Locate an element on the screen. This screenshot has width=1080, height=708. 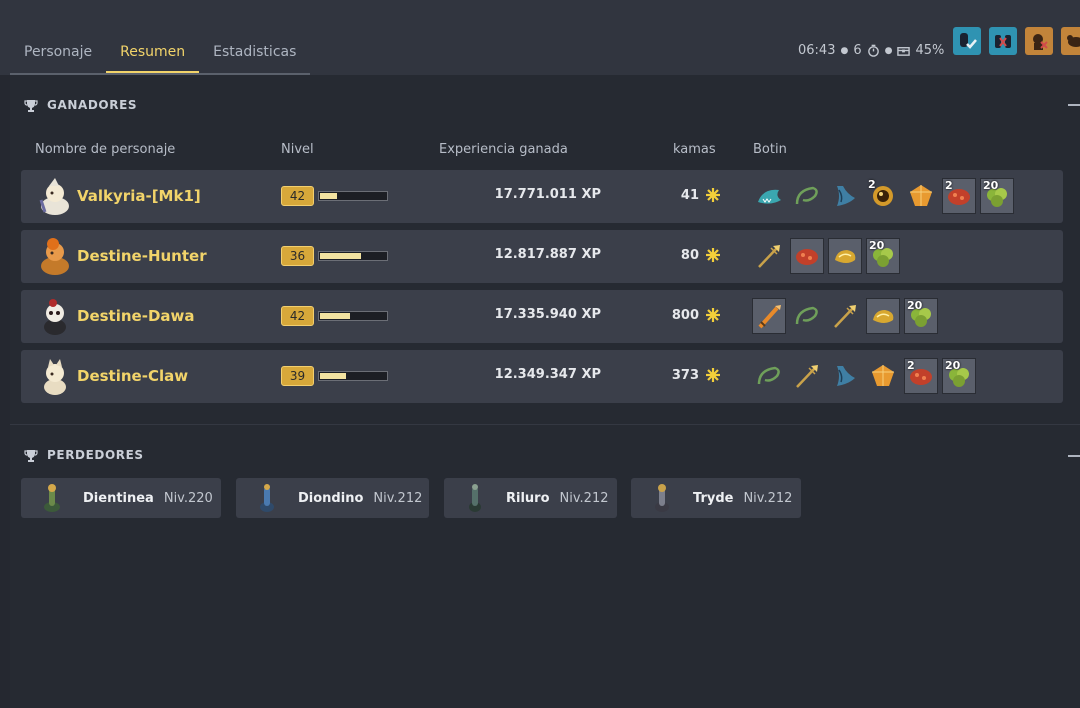
enemy-icon is located at coordinates (1040, 42).